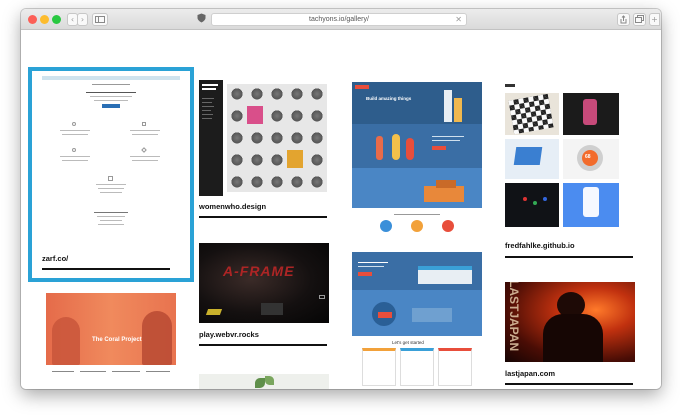  Describe the element at coordinates (389, 98) in the screenshot. I see `ex-headline-text: Build amazing things` at that location.